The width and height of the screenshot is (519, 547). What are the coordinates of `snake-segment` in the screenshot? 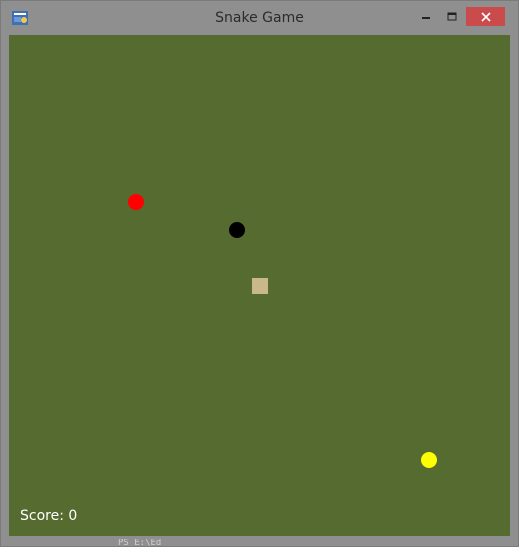 It's located at (260, 286).